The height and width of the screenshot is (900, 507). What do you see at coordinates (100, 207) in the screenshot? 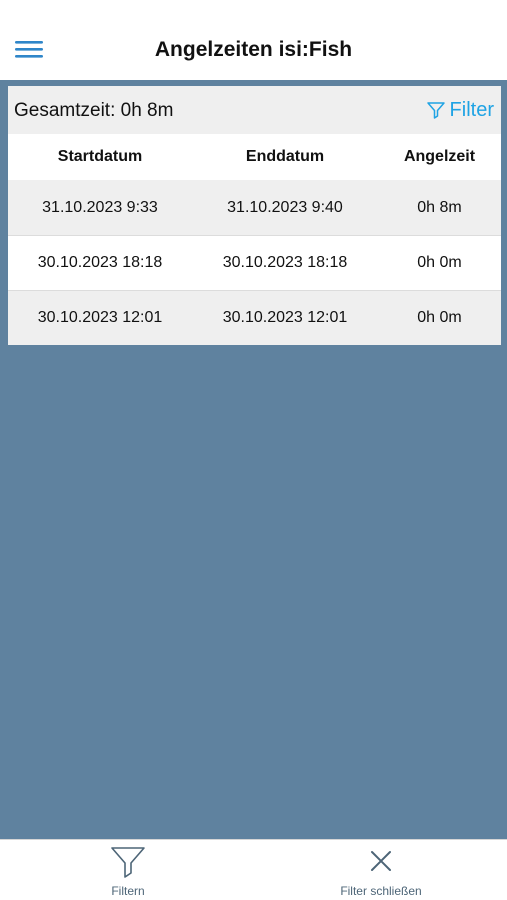
I see `cell-start: 31.10.2023 9:33` at bounding box center [100, 207].